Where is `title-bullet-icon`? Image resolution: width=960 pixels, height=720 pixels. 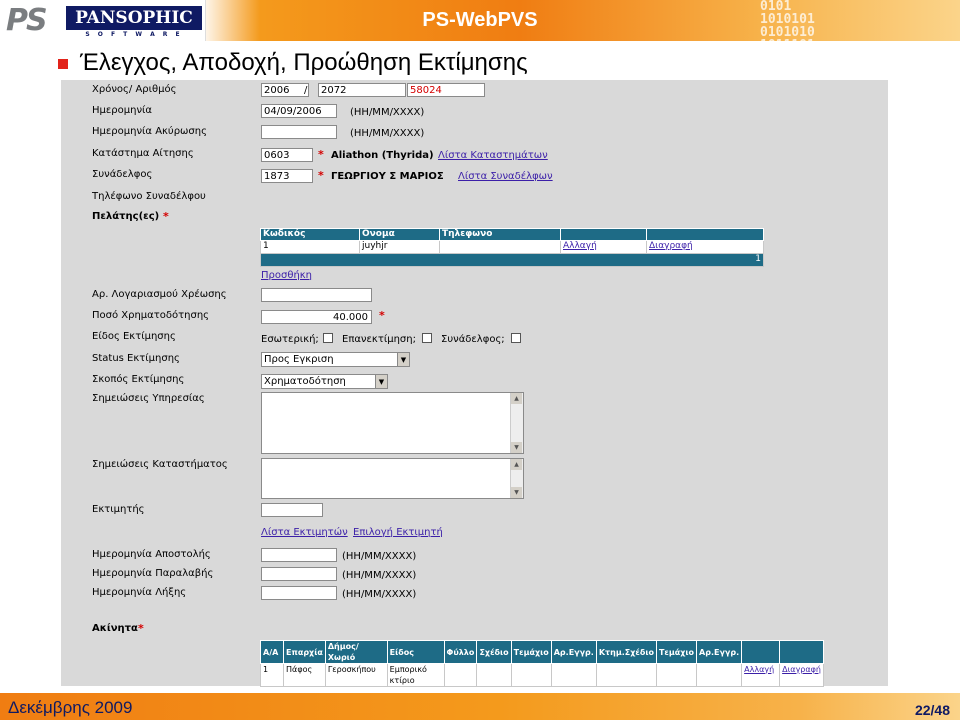 title-bullet-icon is located at coordinates (63, 64).